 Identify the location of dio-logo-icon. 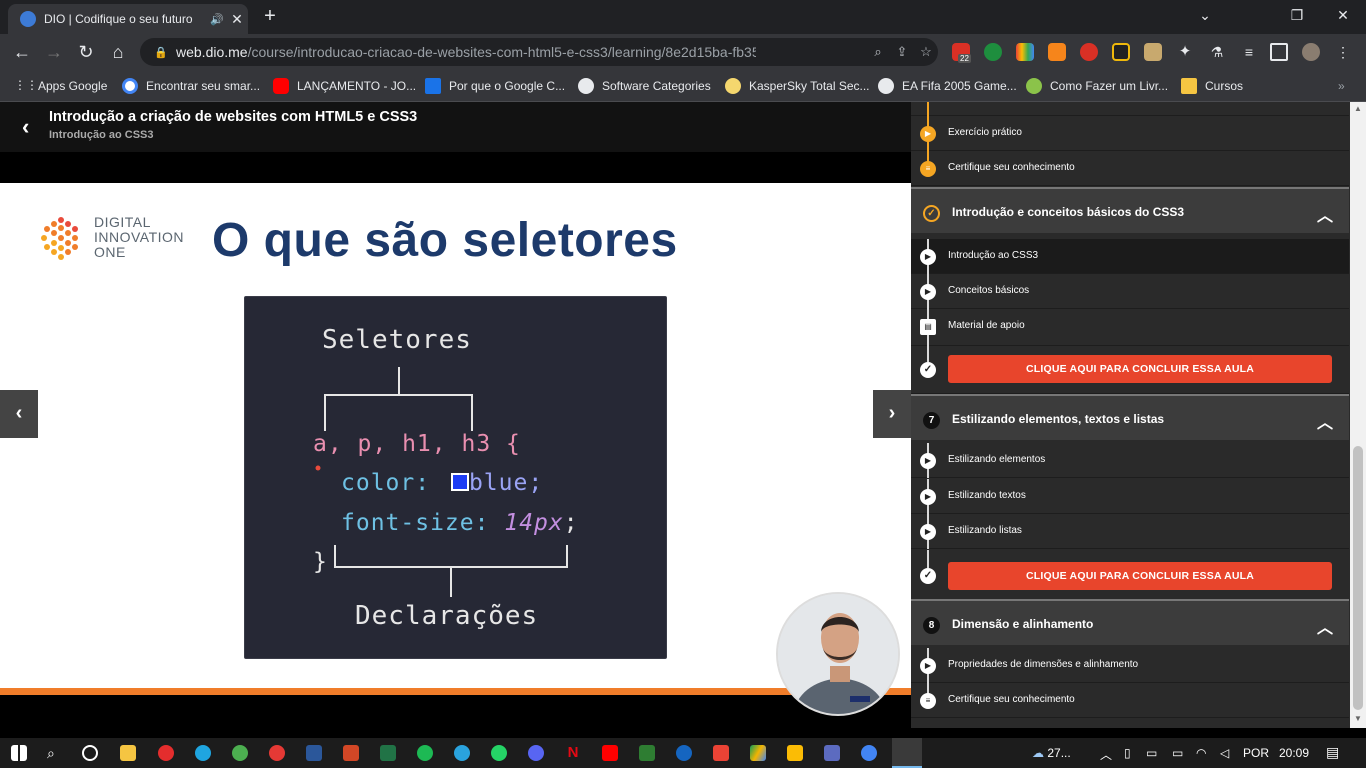
(59, 238).